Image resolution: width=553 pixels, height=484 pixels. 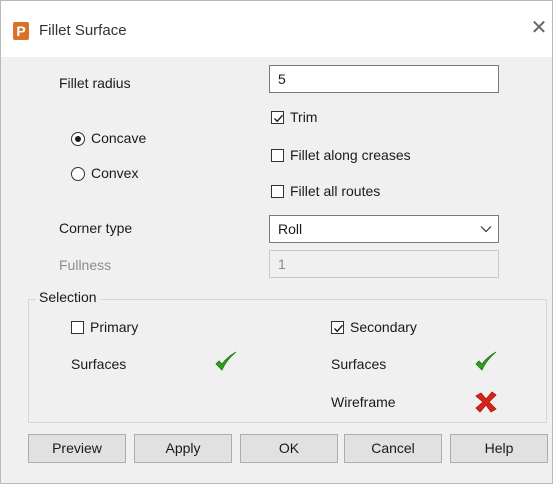 I want to click on selection-group-title: Selection, so click(x=68, y=297).